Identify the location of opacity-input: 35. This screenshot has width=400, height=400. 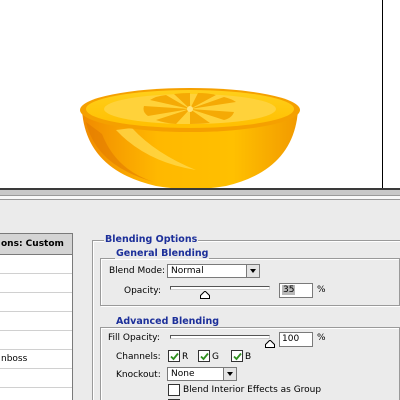
(296, 290).